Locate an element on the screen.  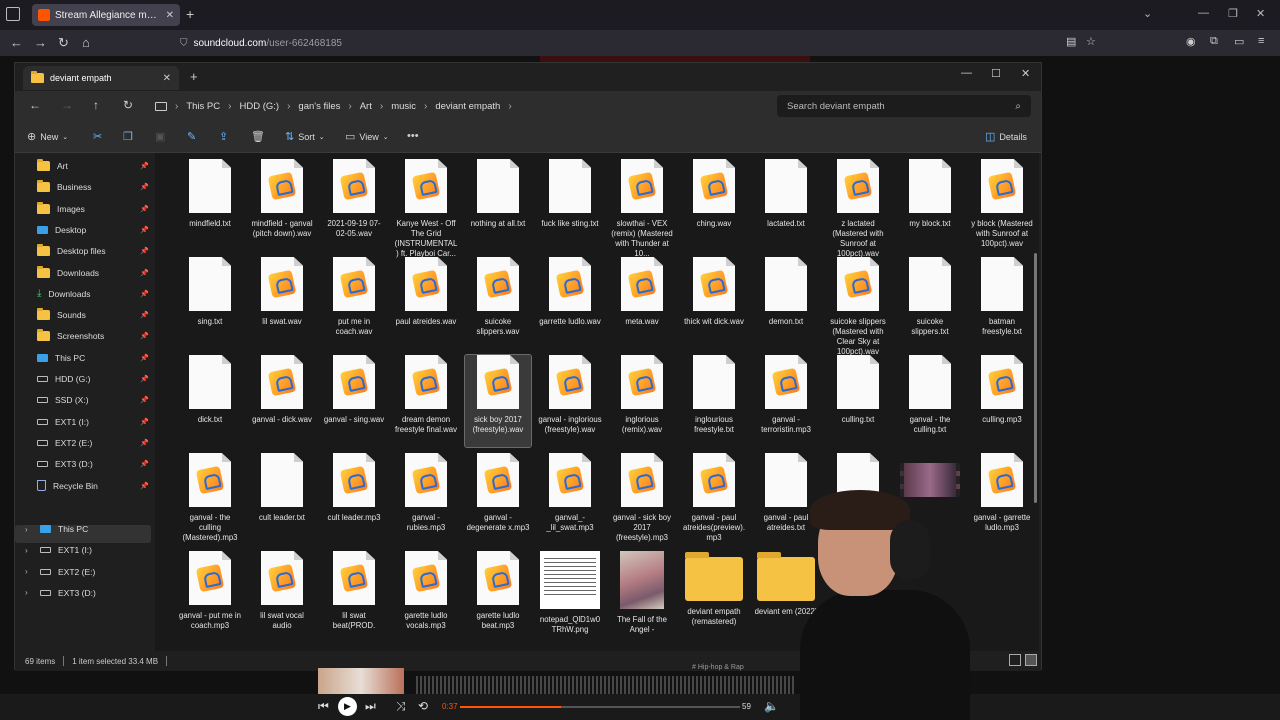
file-item: ganval - sing.wav is located at coordinates (354, 401).